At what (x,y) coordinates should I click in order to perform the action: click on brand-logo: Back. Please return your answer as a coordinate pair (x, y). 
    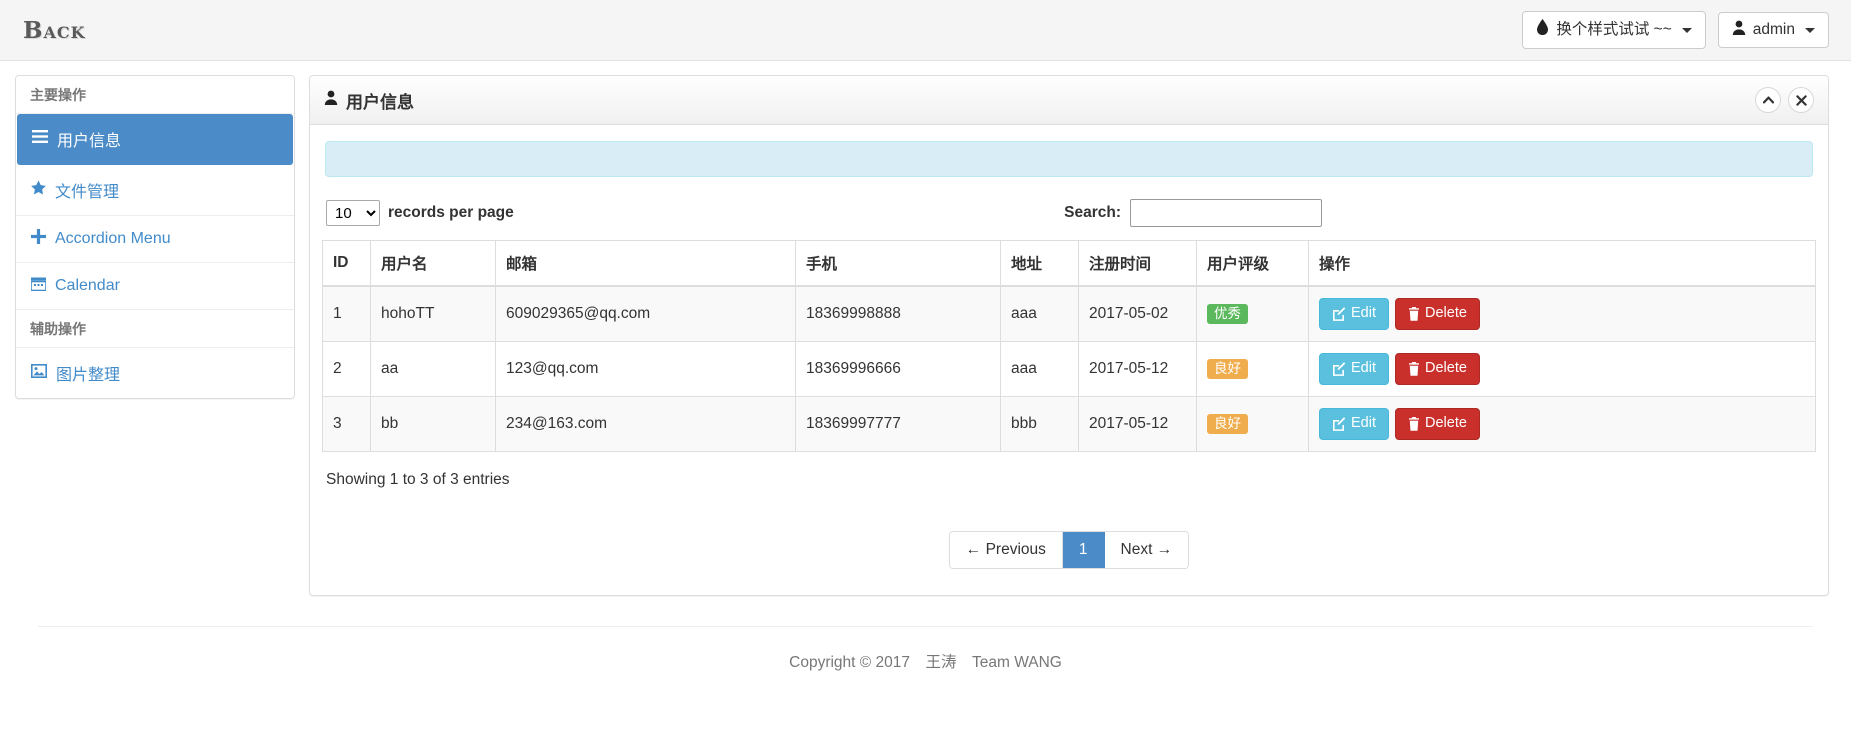
    Looking at the image, I should click on (52, 30).